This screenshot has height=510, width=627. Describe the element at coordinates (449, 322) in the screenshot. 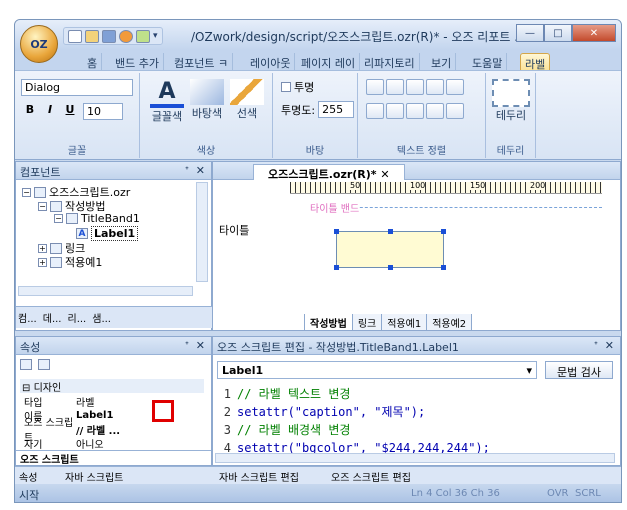

I see `sheet-tab-example2: 적용예2` at that location.